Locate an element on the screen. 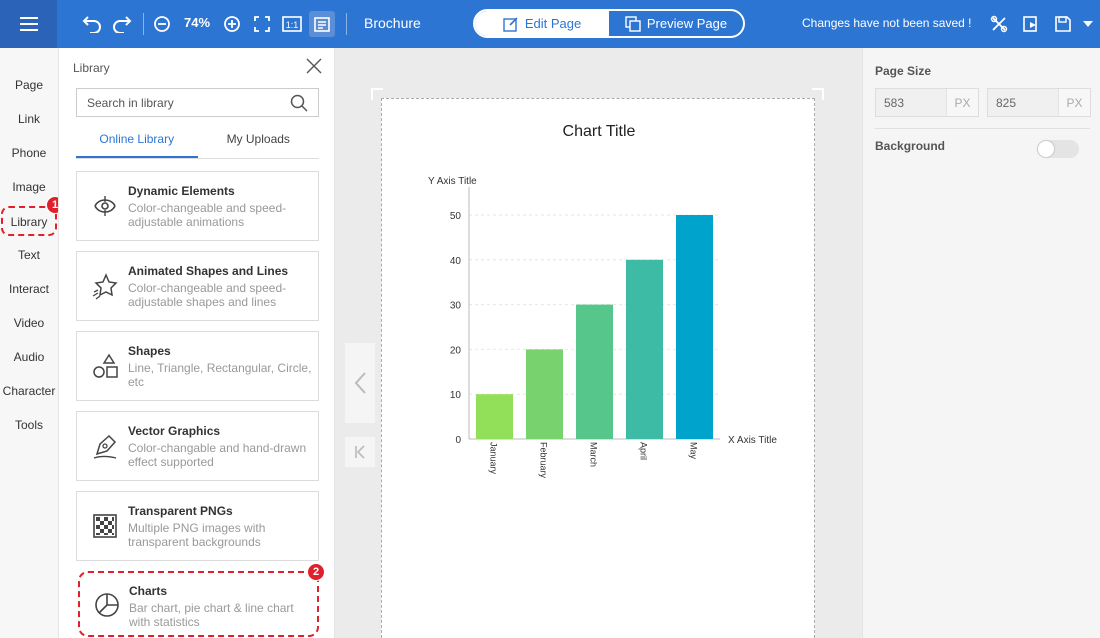 The image size is (1100, 638). save-icon is located at coordinates (1063, 24).